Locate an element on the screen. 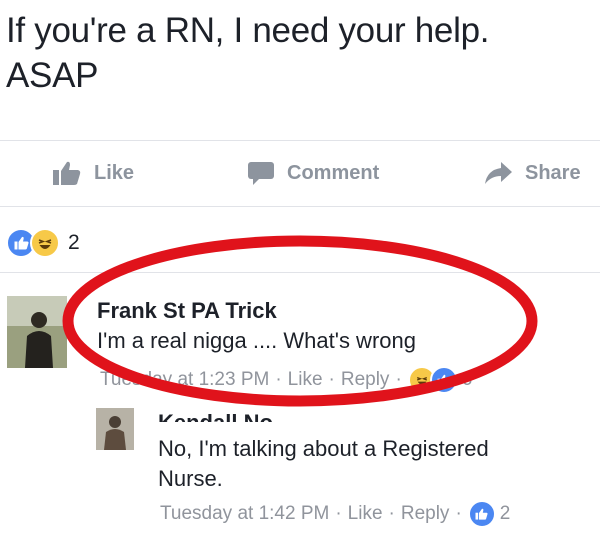  like-button-label: Like is located at coordinates (114, 172).